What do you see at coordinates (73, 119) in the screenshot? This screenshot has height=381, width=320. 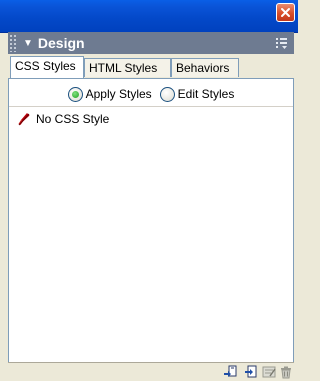 I see `style-name: No CSS Style` at bounding box center [73, 119].